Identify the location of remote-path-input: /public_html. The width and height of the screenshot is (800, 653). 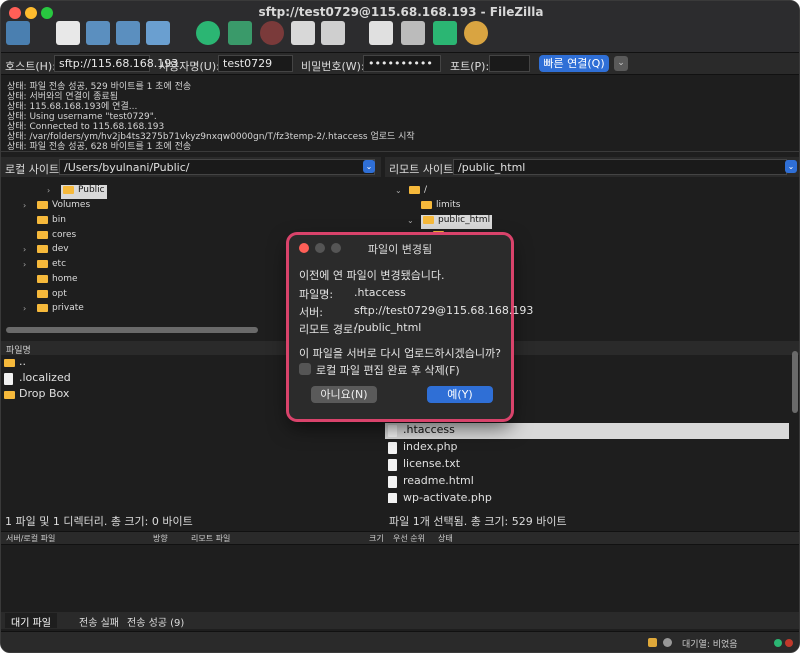
(620, 167).